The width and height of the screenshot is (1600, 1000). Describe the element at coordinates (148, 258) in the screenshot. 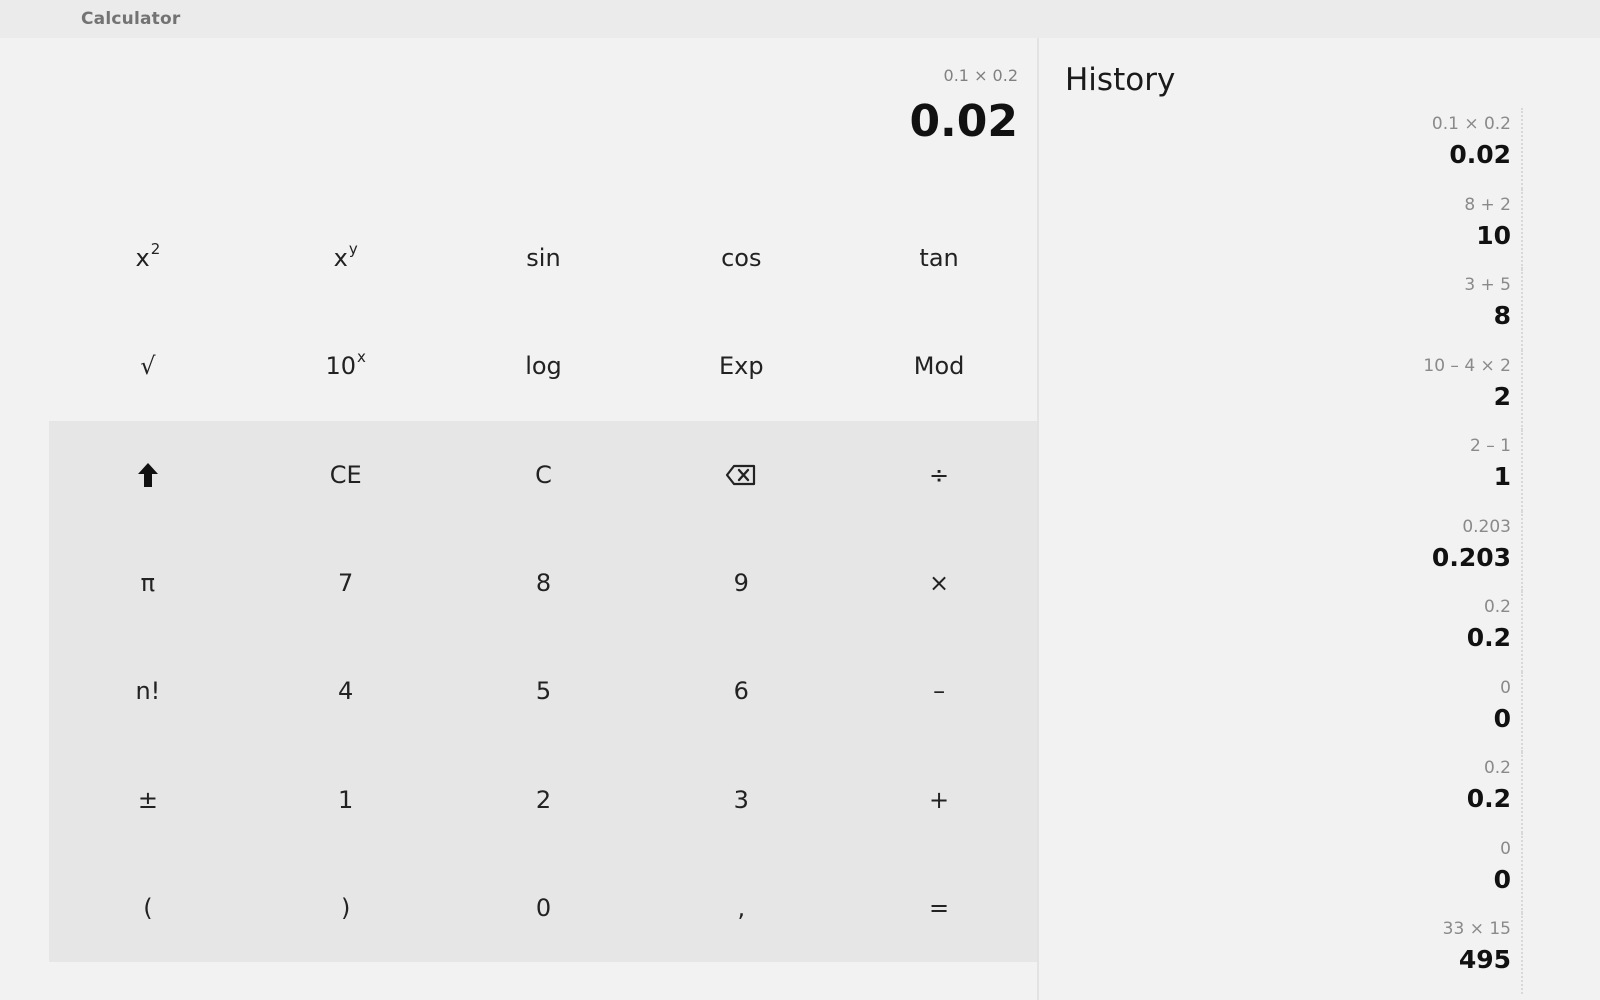

I see `square-button: x2` at that location.